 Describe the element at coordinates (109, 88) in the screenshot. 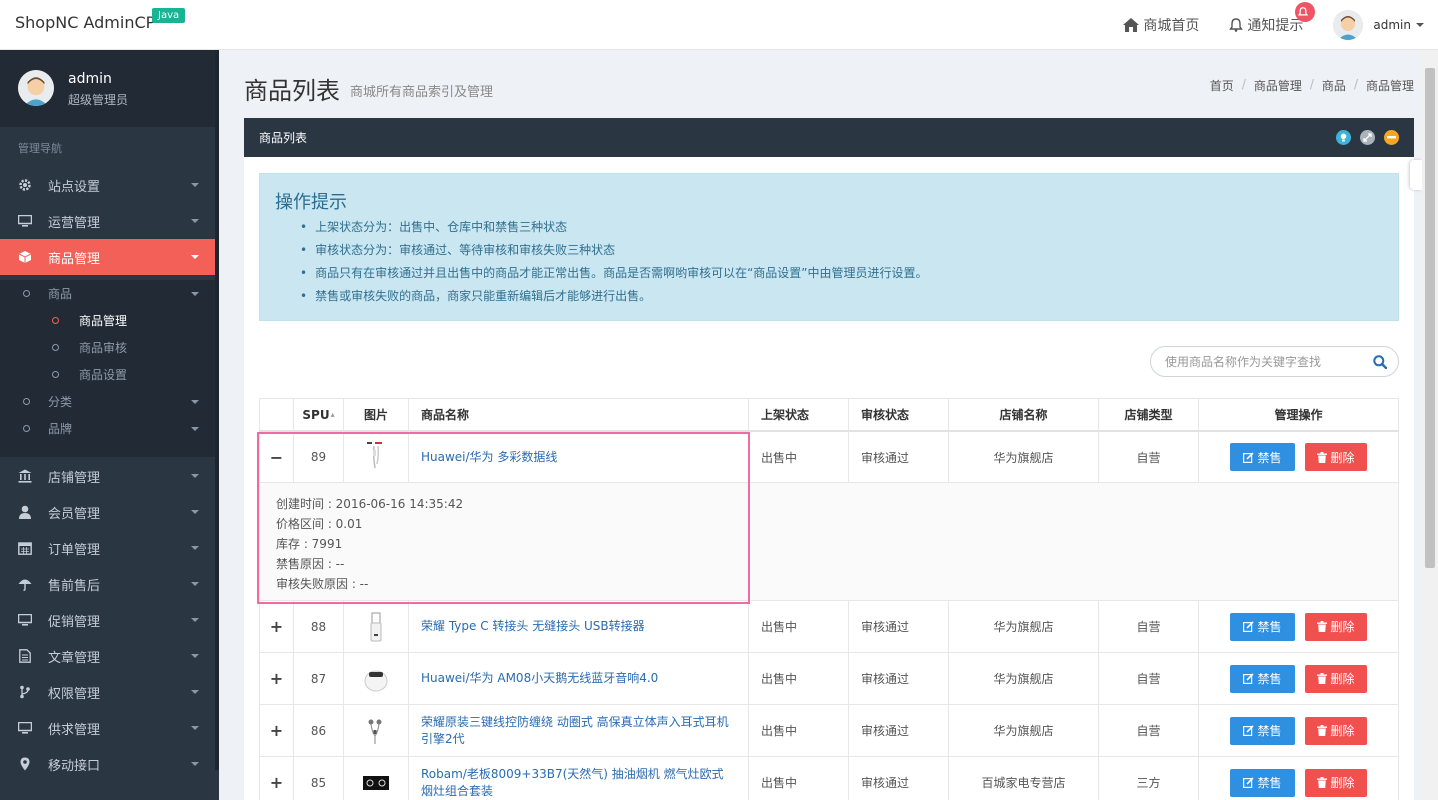

I see `sidebar-user: admin 超级管理员` at that location.